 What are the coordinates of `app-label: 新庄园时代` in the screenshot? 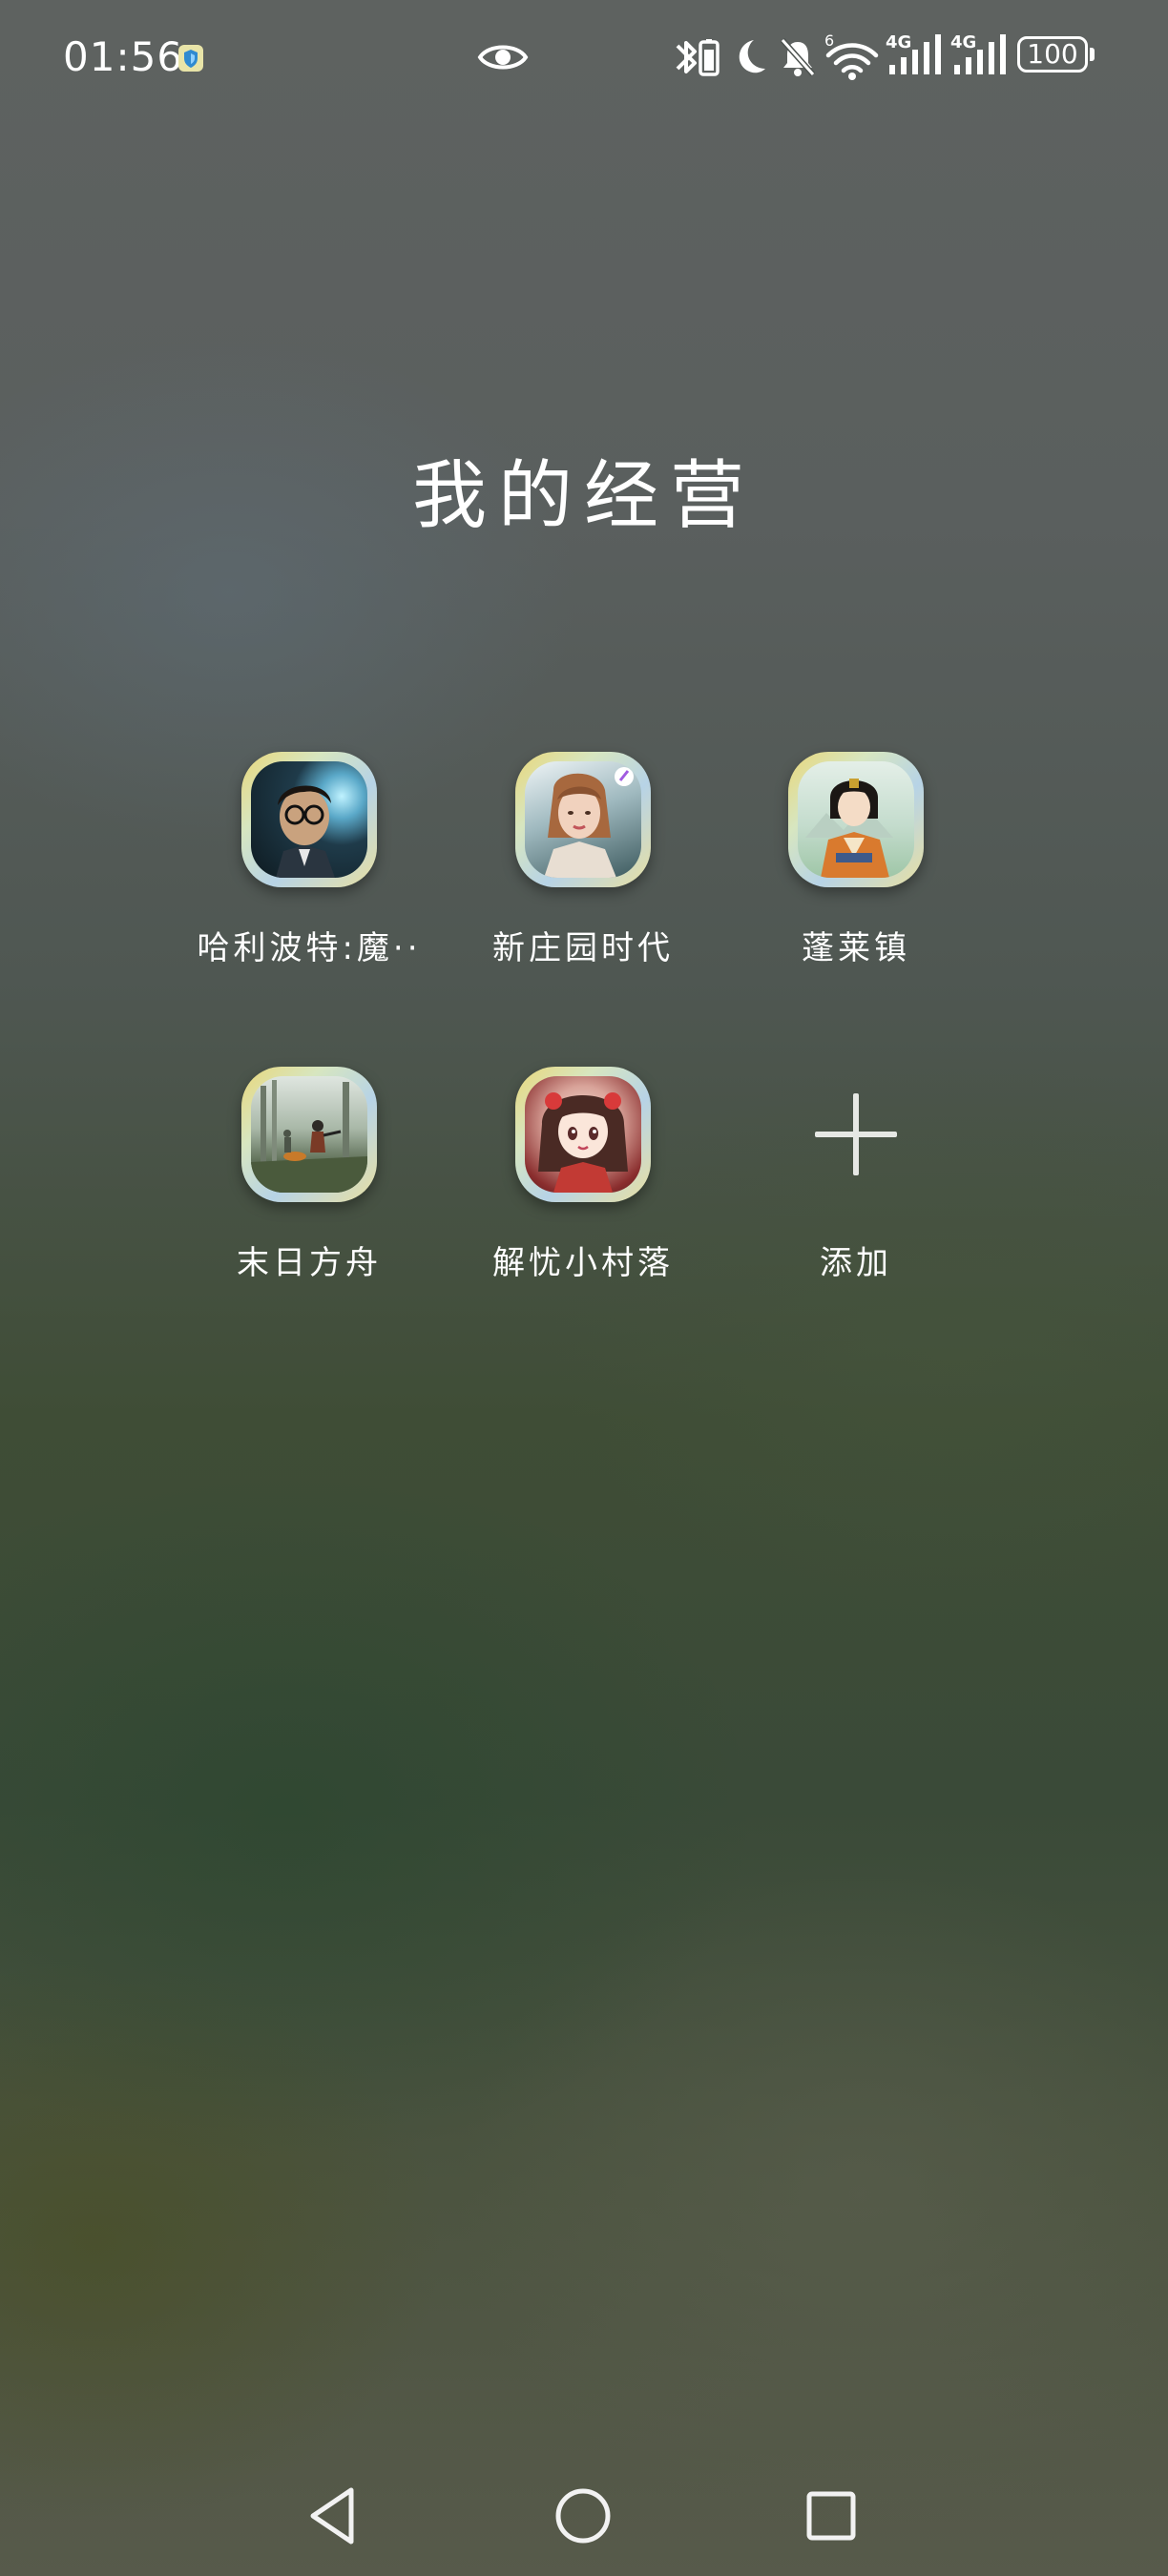 It's located at (583, 948).